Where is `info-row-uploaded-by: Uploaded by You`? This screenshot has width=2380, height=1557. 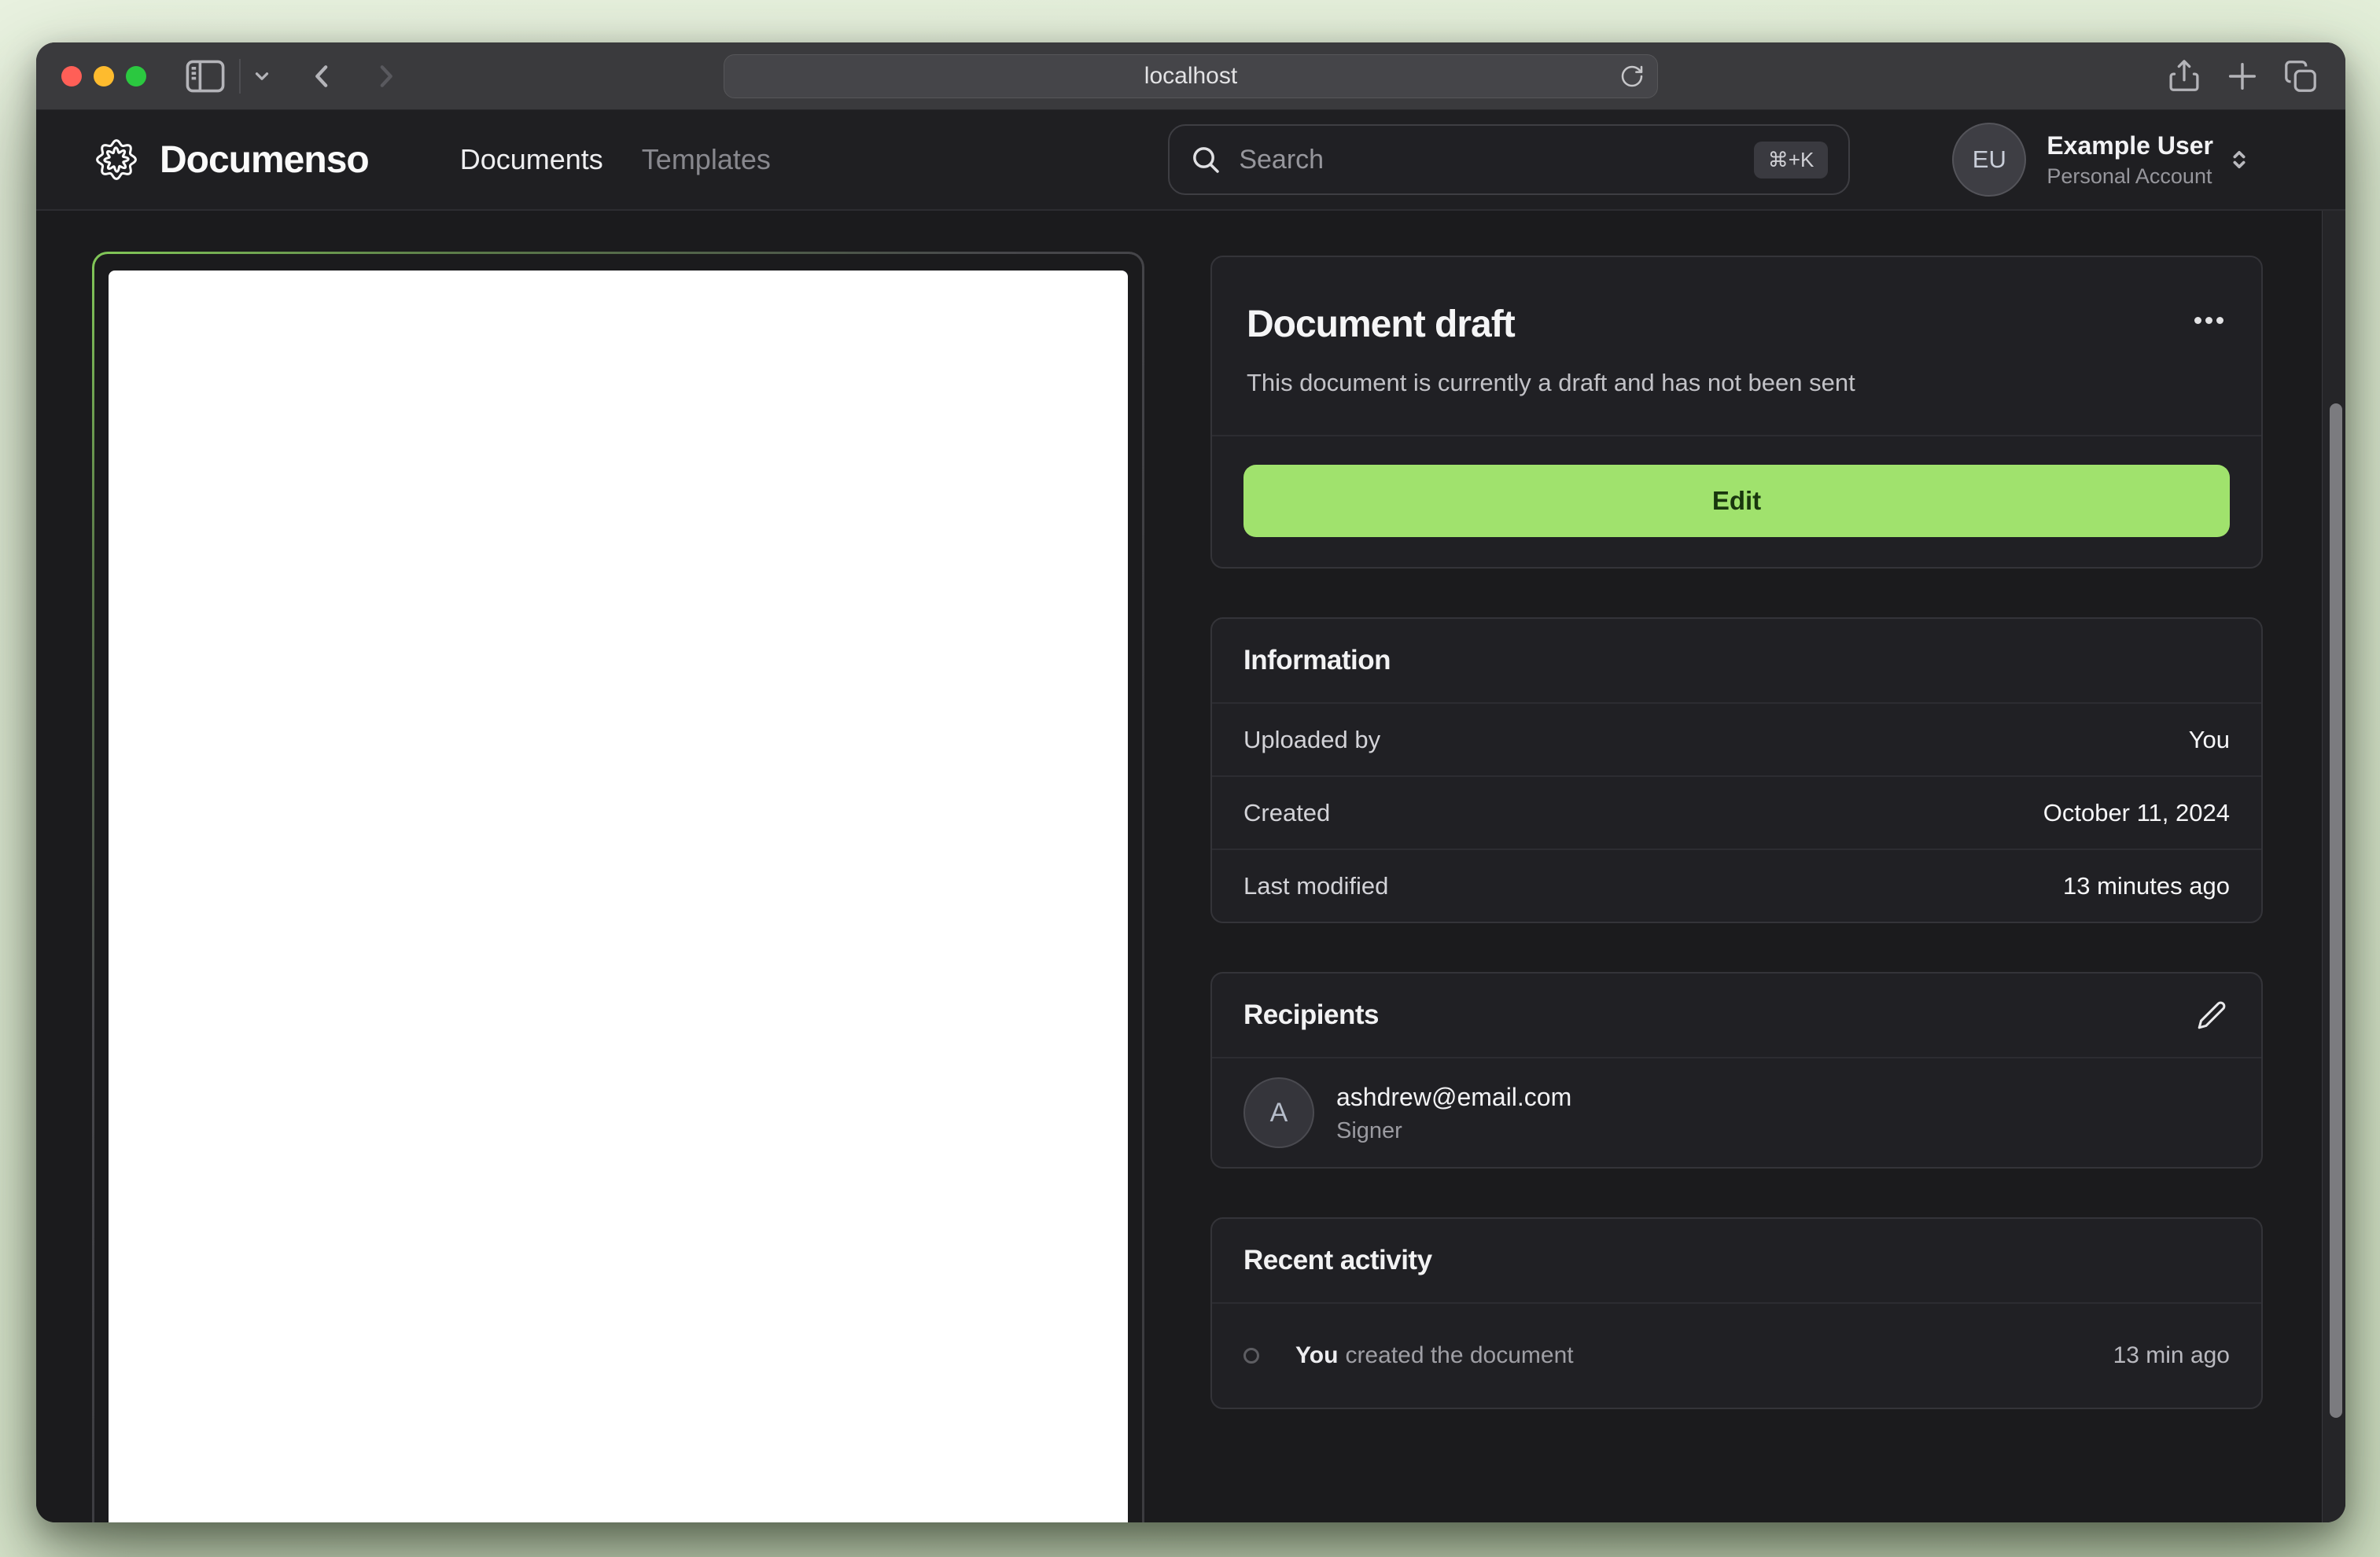
info-row-uploaded-by: Uploaded by You is located at coordinates (1736, 738).